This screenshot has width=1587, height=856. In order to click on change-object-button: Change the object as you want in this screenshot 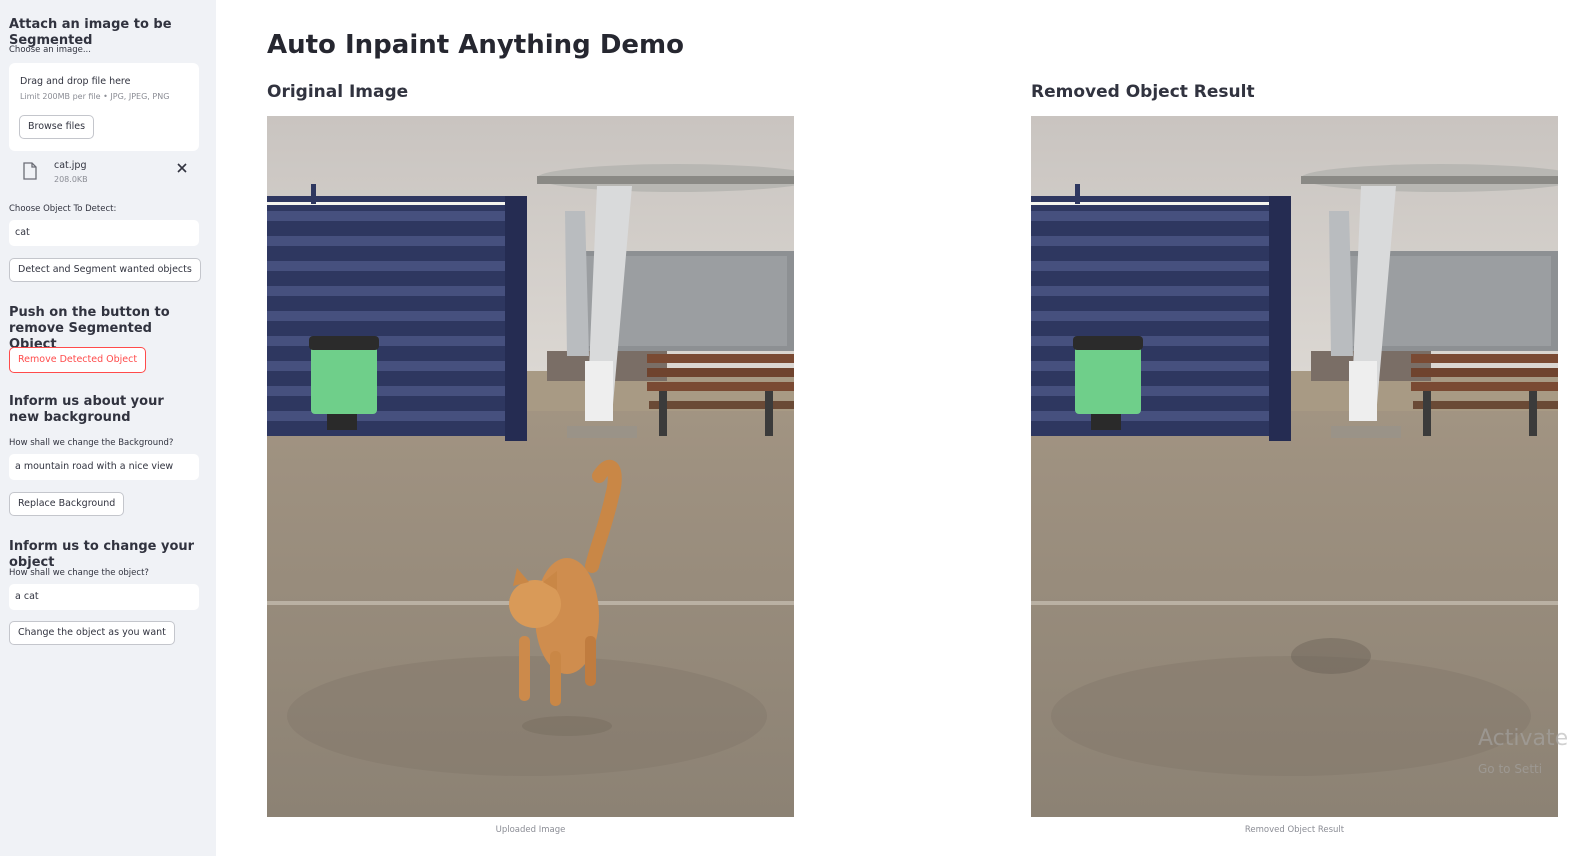, I will do `click(92, 633)`.